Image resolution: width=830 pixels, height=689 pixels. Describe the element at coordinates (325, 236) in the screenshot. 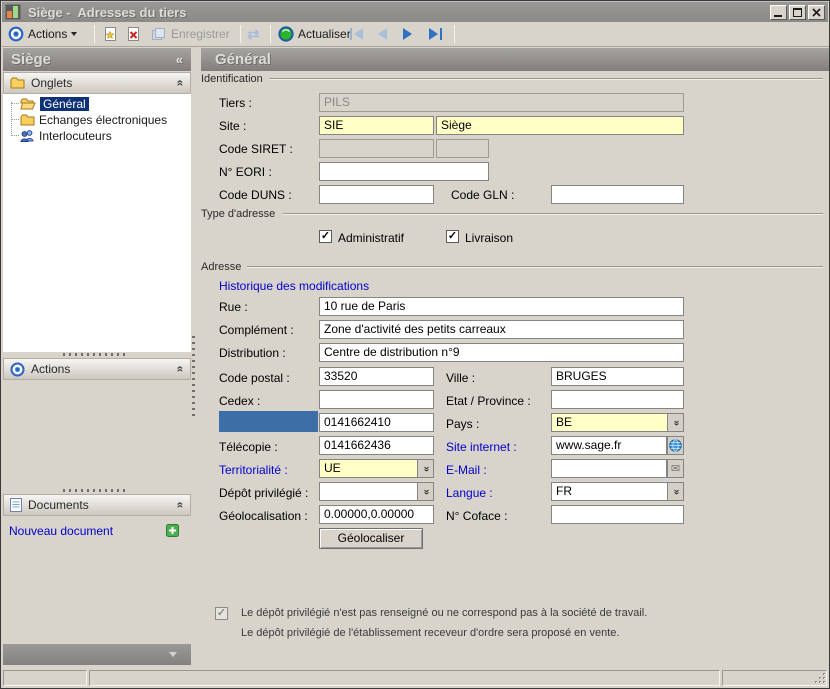

I see `administratif-checkbox: ✓` at that location.